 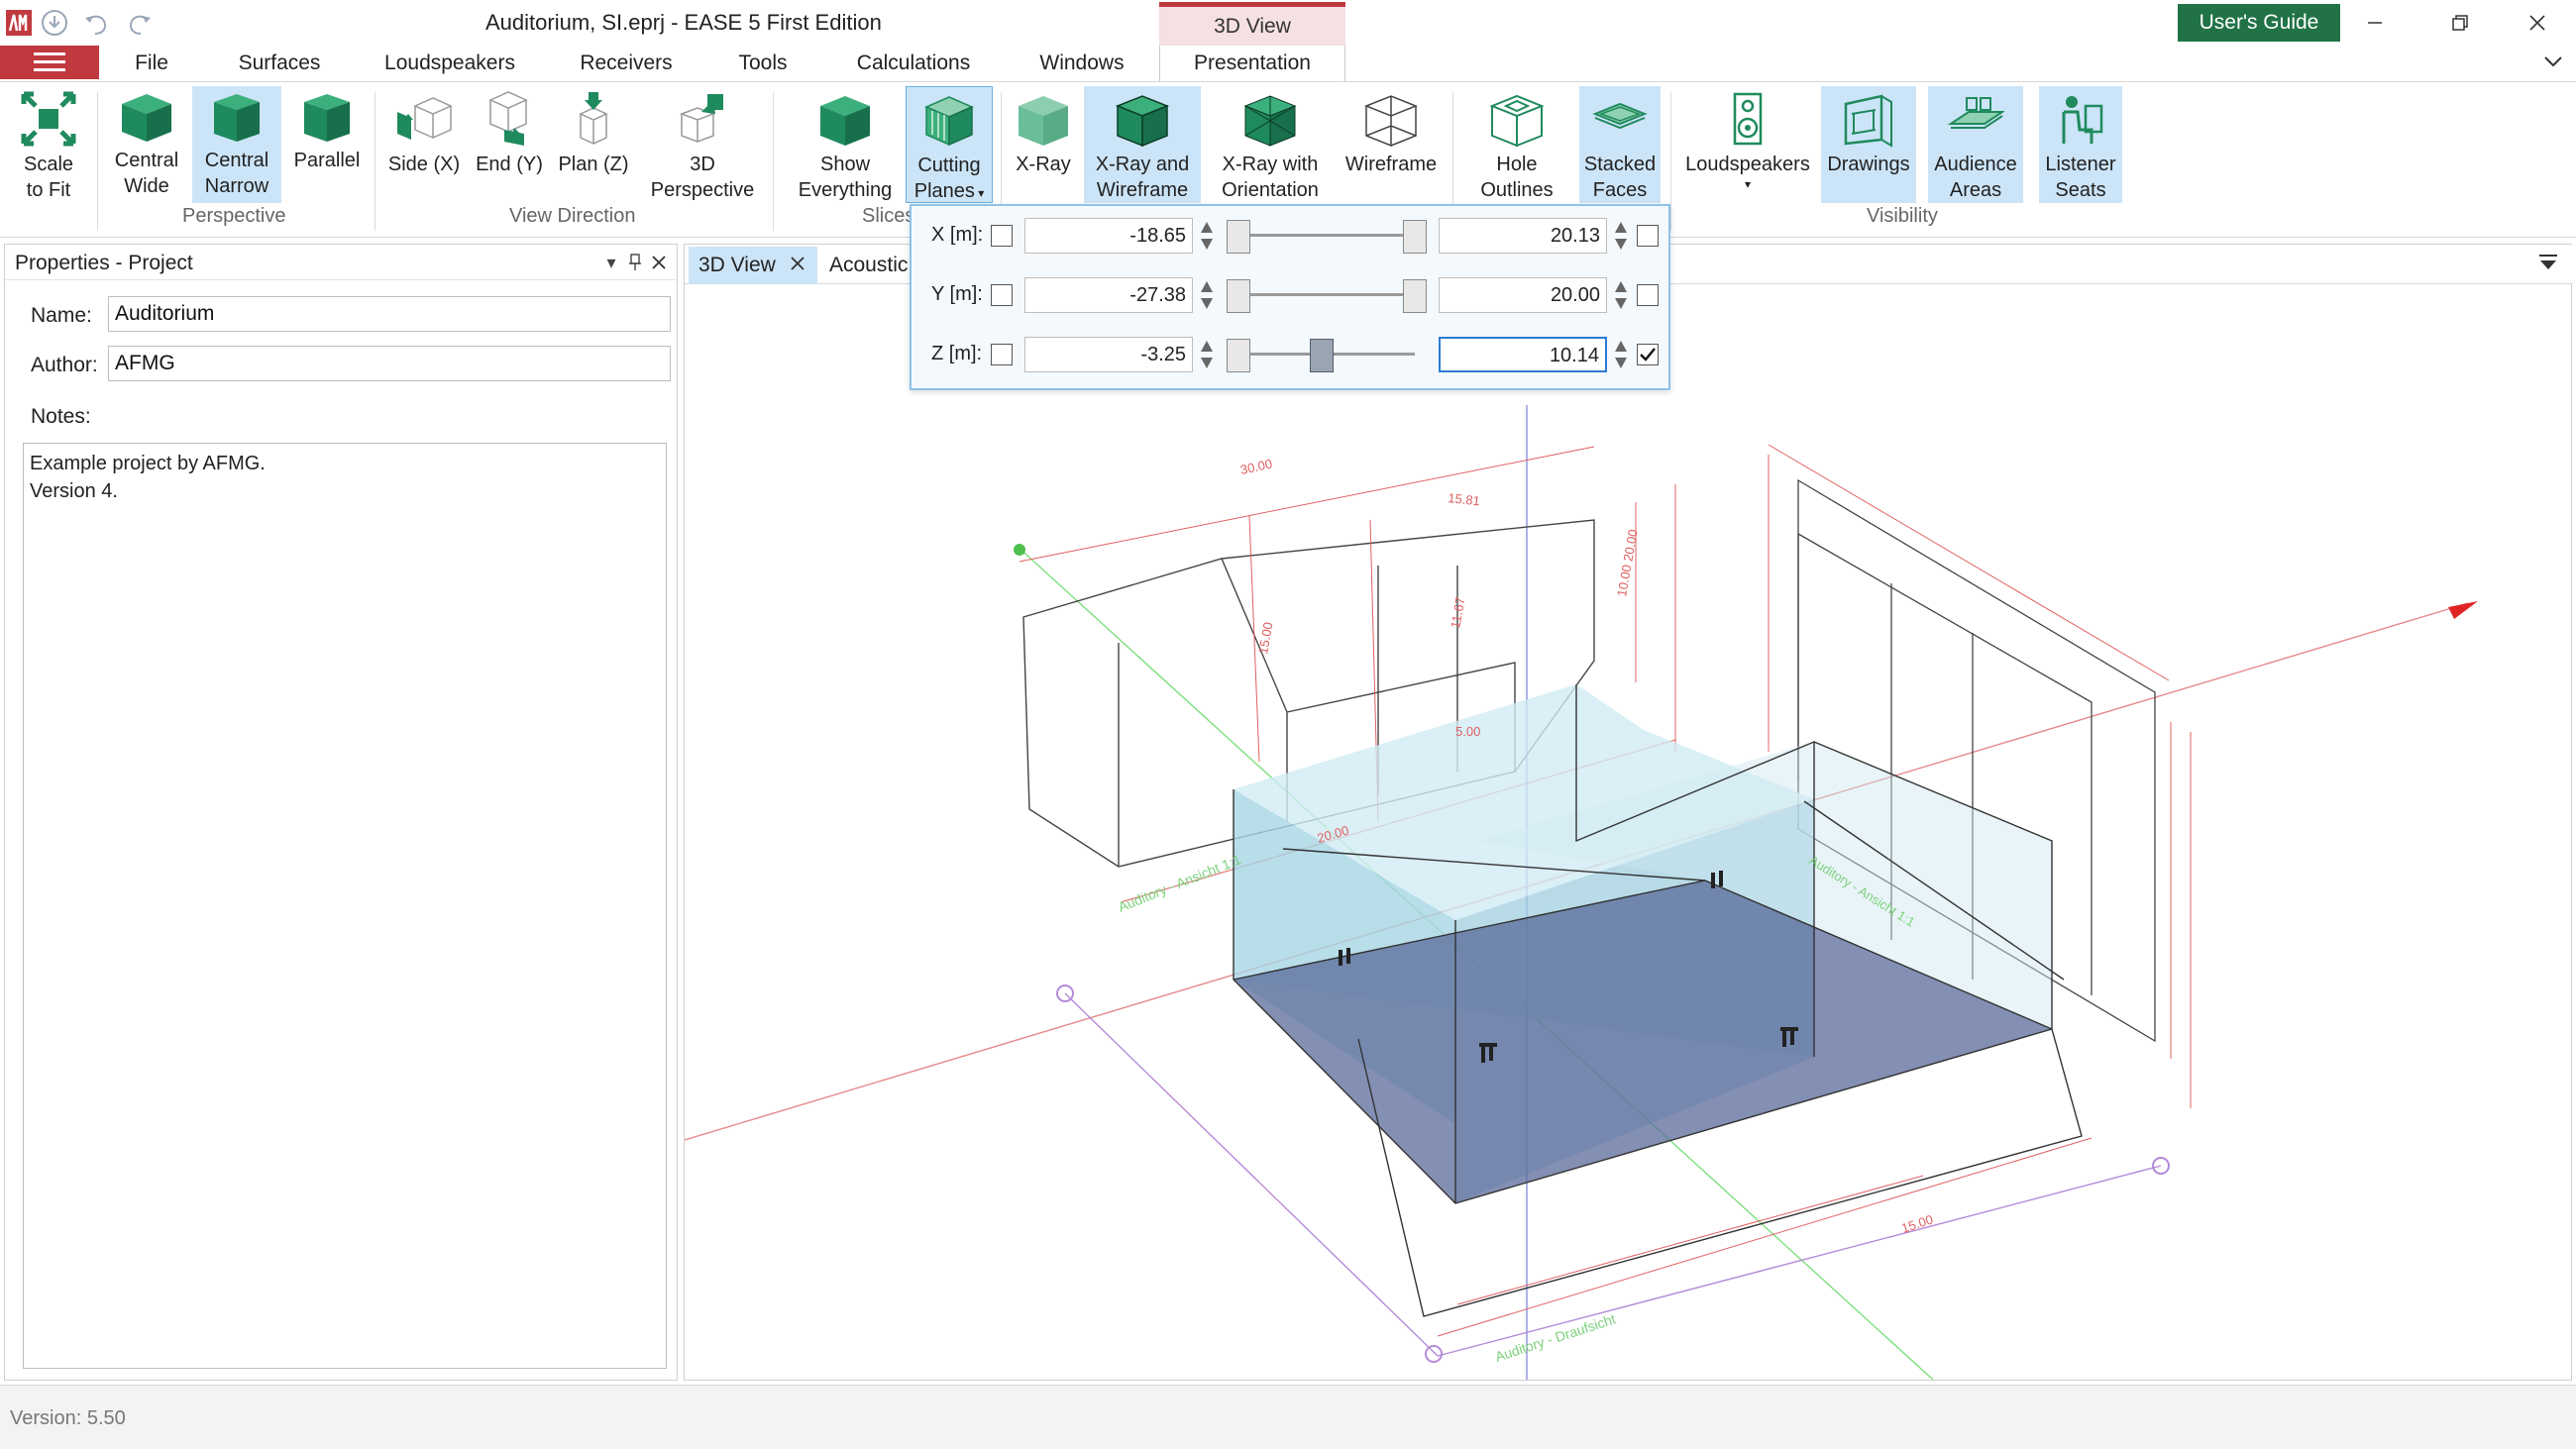 I want to click on central-narrow-label-2: Narrow, so click(x=237, y=186).